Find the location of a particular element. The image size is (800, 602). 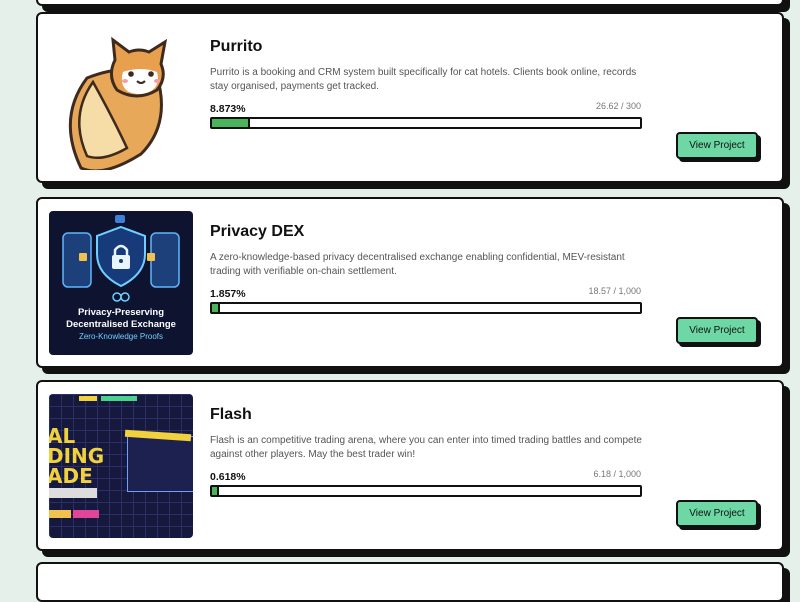

funding-percent: 0.618% is located at coordinates (228, 477).